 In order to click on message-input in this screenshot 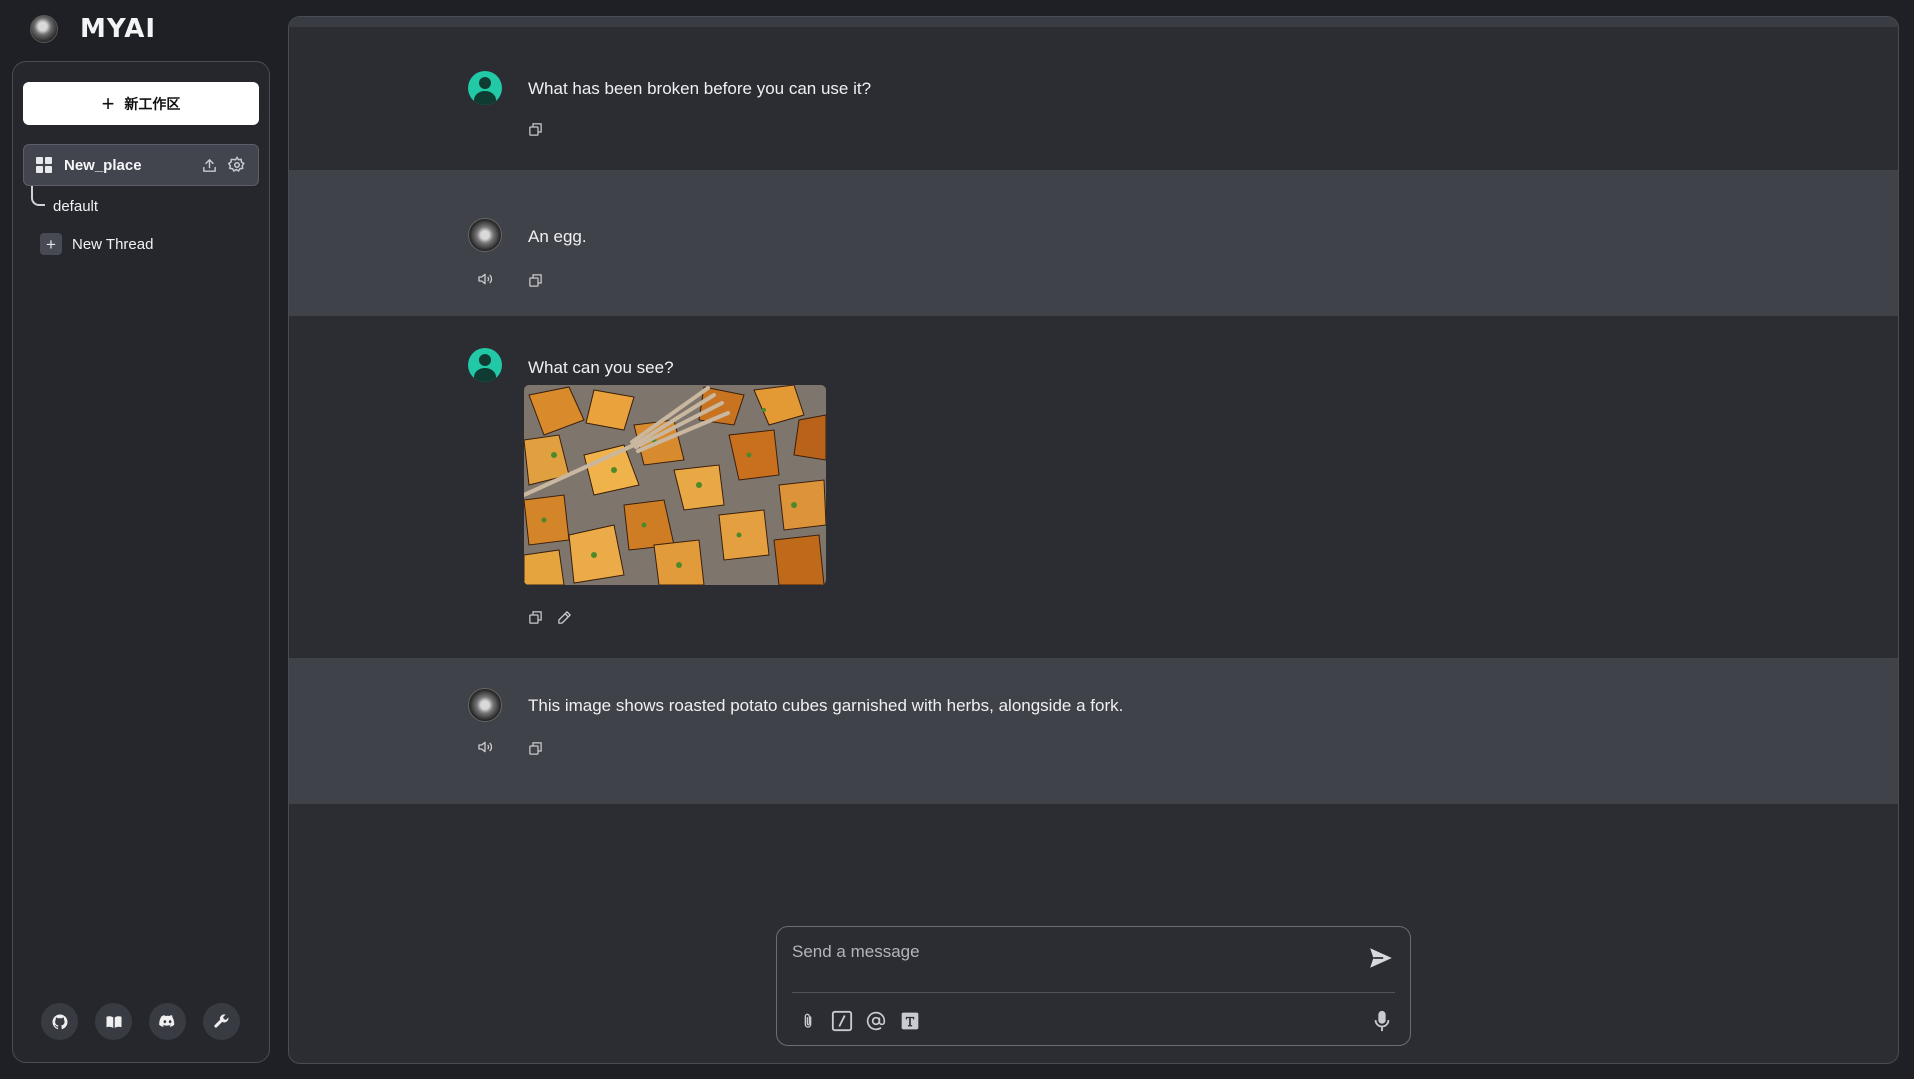, I will do `click(1072, 952)`.